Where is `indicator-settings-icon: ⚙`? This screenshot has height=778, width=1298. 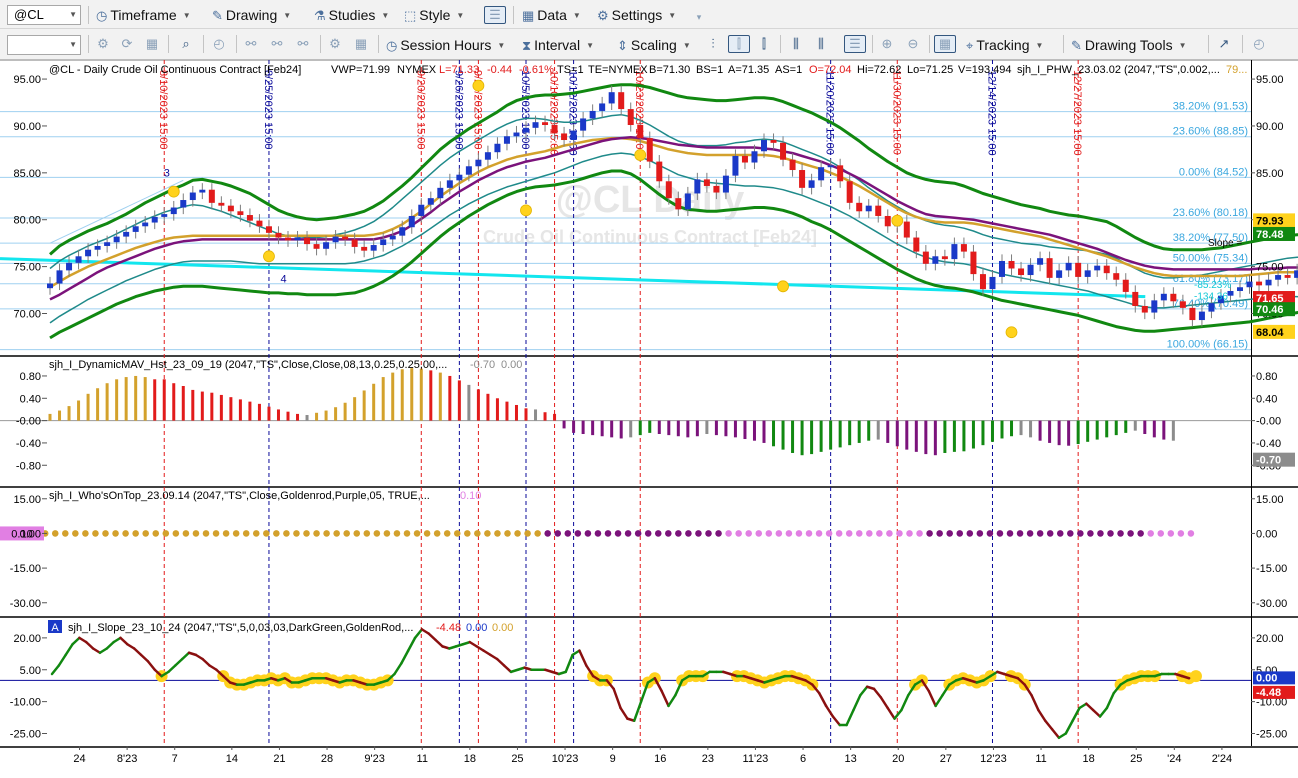 indicator-settings-icon: ⚙ is located at coordinates (335, 44).